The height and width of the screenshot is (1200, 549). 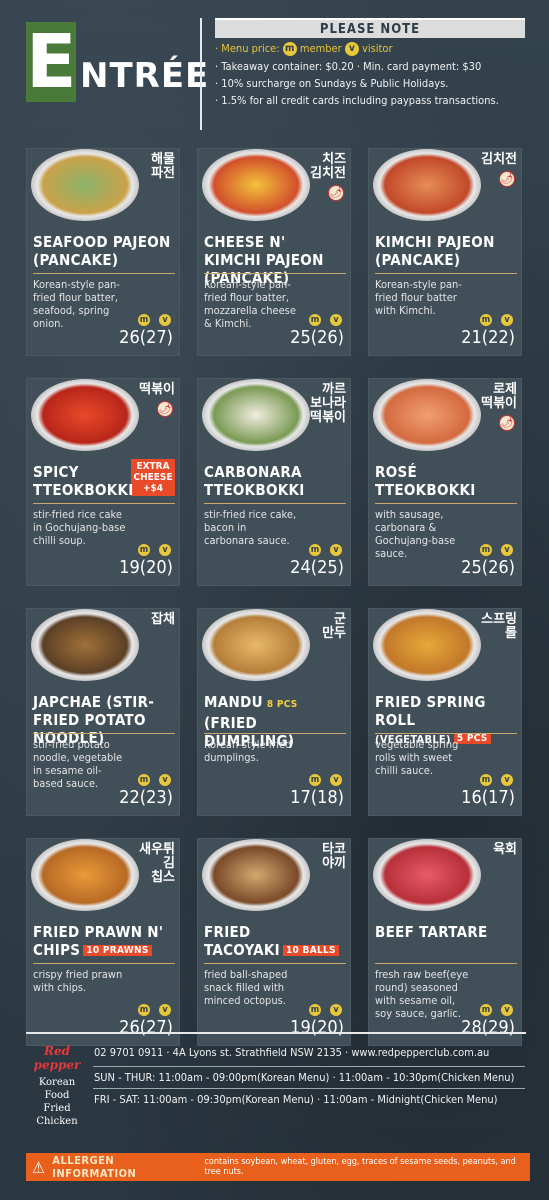 I want to click on dish-description: Korean-style fried dumplings., so click(x=248, y=751).